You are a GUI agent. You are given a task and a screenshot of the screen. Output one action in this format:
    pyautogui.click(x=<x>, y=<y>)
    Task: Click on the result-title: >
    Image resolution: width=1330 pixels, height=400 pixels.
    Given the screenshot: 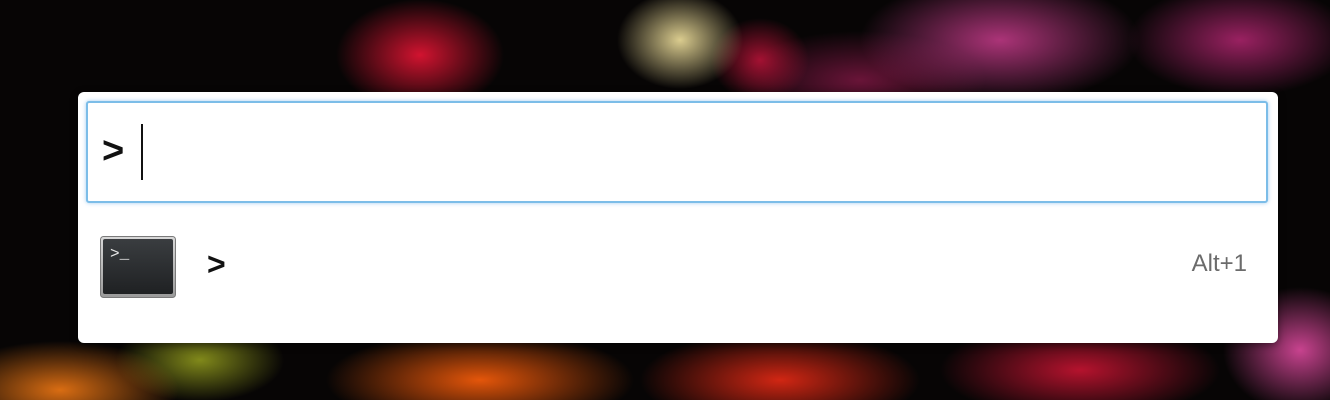 What is the action you would take?
    pyautogui.click(x=216, y=264)
    